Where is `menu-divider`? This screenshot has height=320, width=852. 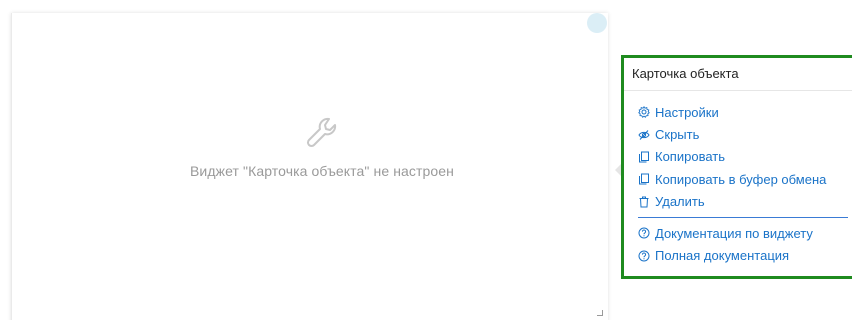
menu-divider is located at coordinates (743, 217).